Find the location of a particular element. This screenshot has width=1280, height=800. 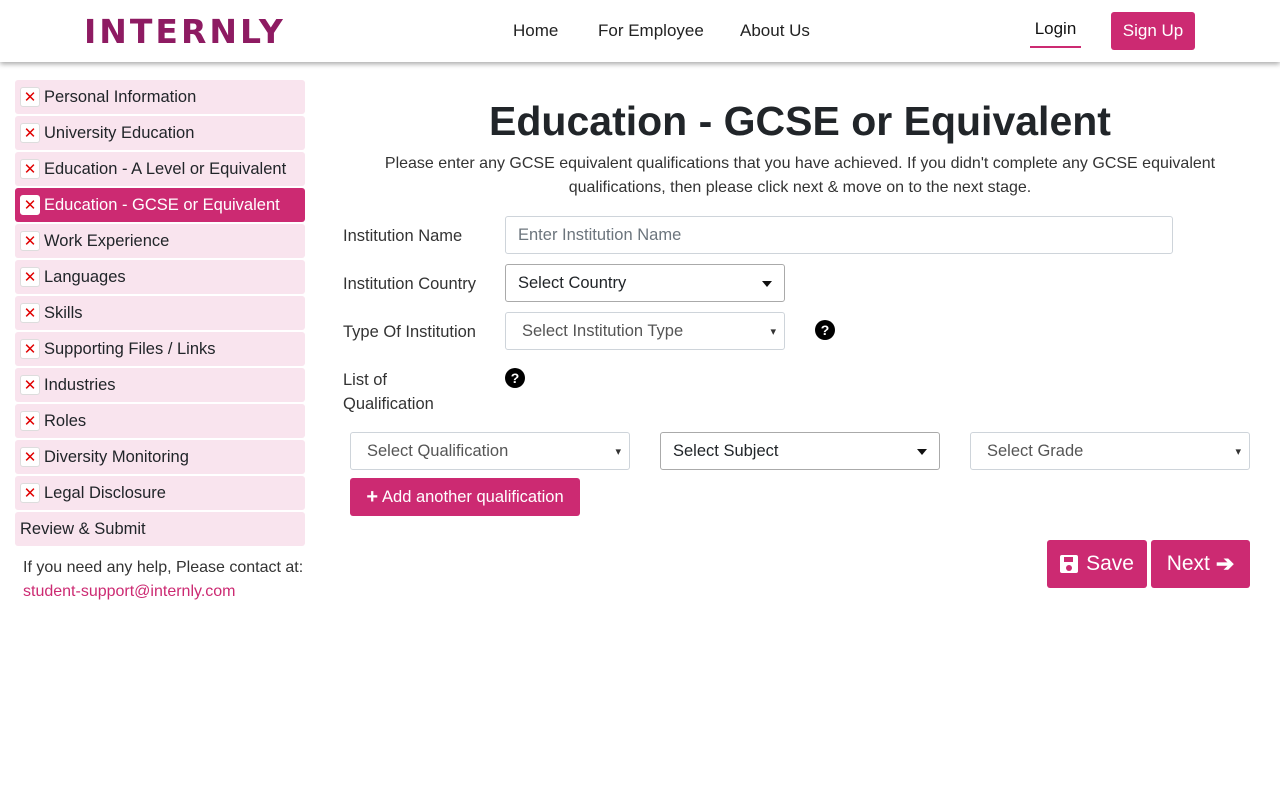

qualification-list-label: List of Qualification is located at coordinates (388, 392).